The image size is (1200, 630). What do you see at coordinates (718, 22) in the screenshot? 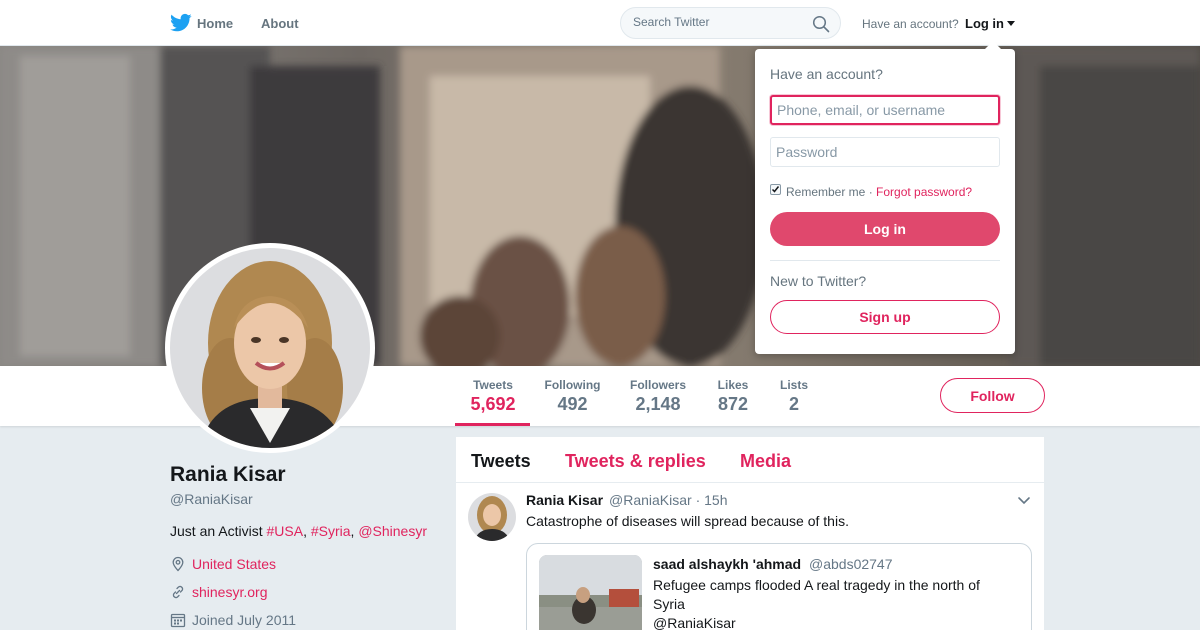
I see `search-input` at bounding box center [718, 22].